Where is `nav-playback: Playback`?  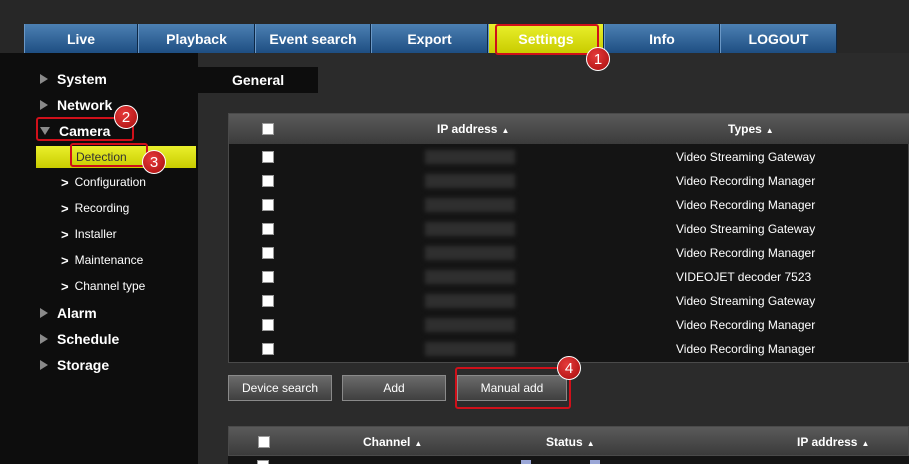 nav-playback: Playback is located at coordinates (196, 38).